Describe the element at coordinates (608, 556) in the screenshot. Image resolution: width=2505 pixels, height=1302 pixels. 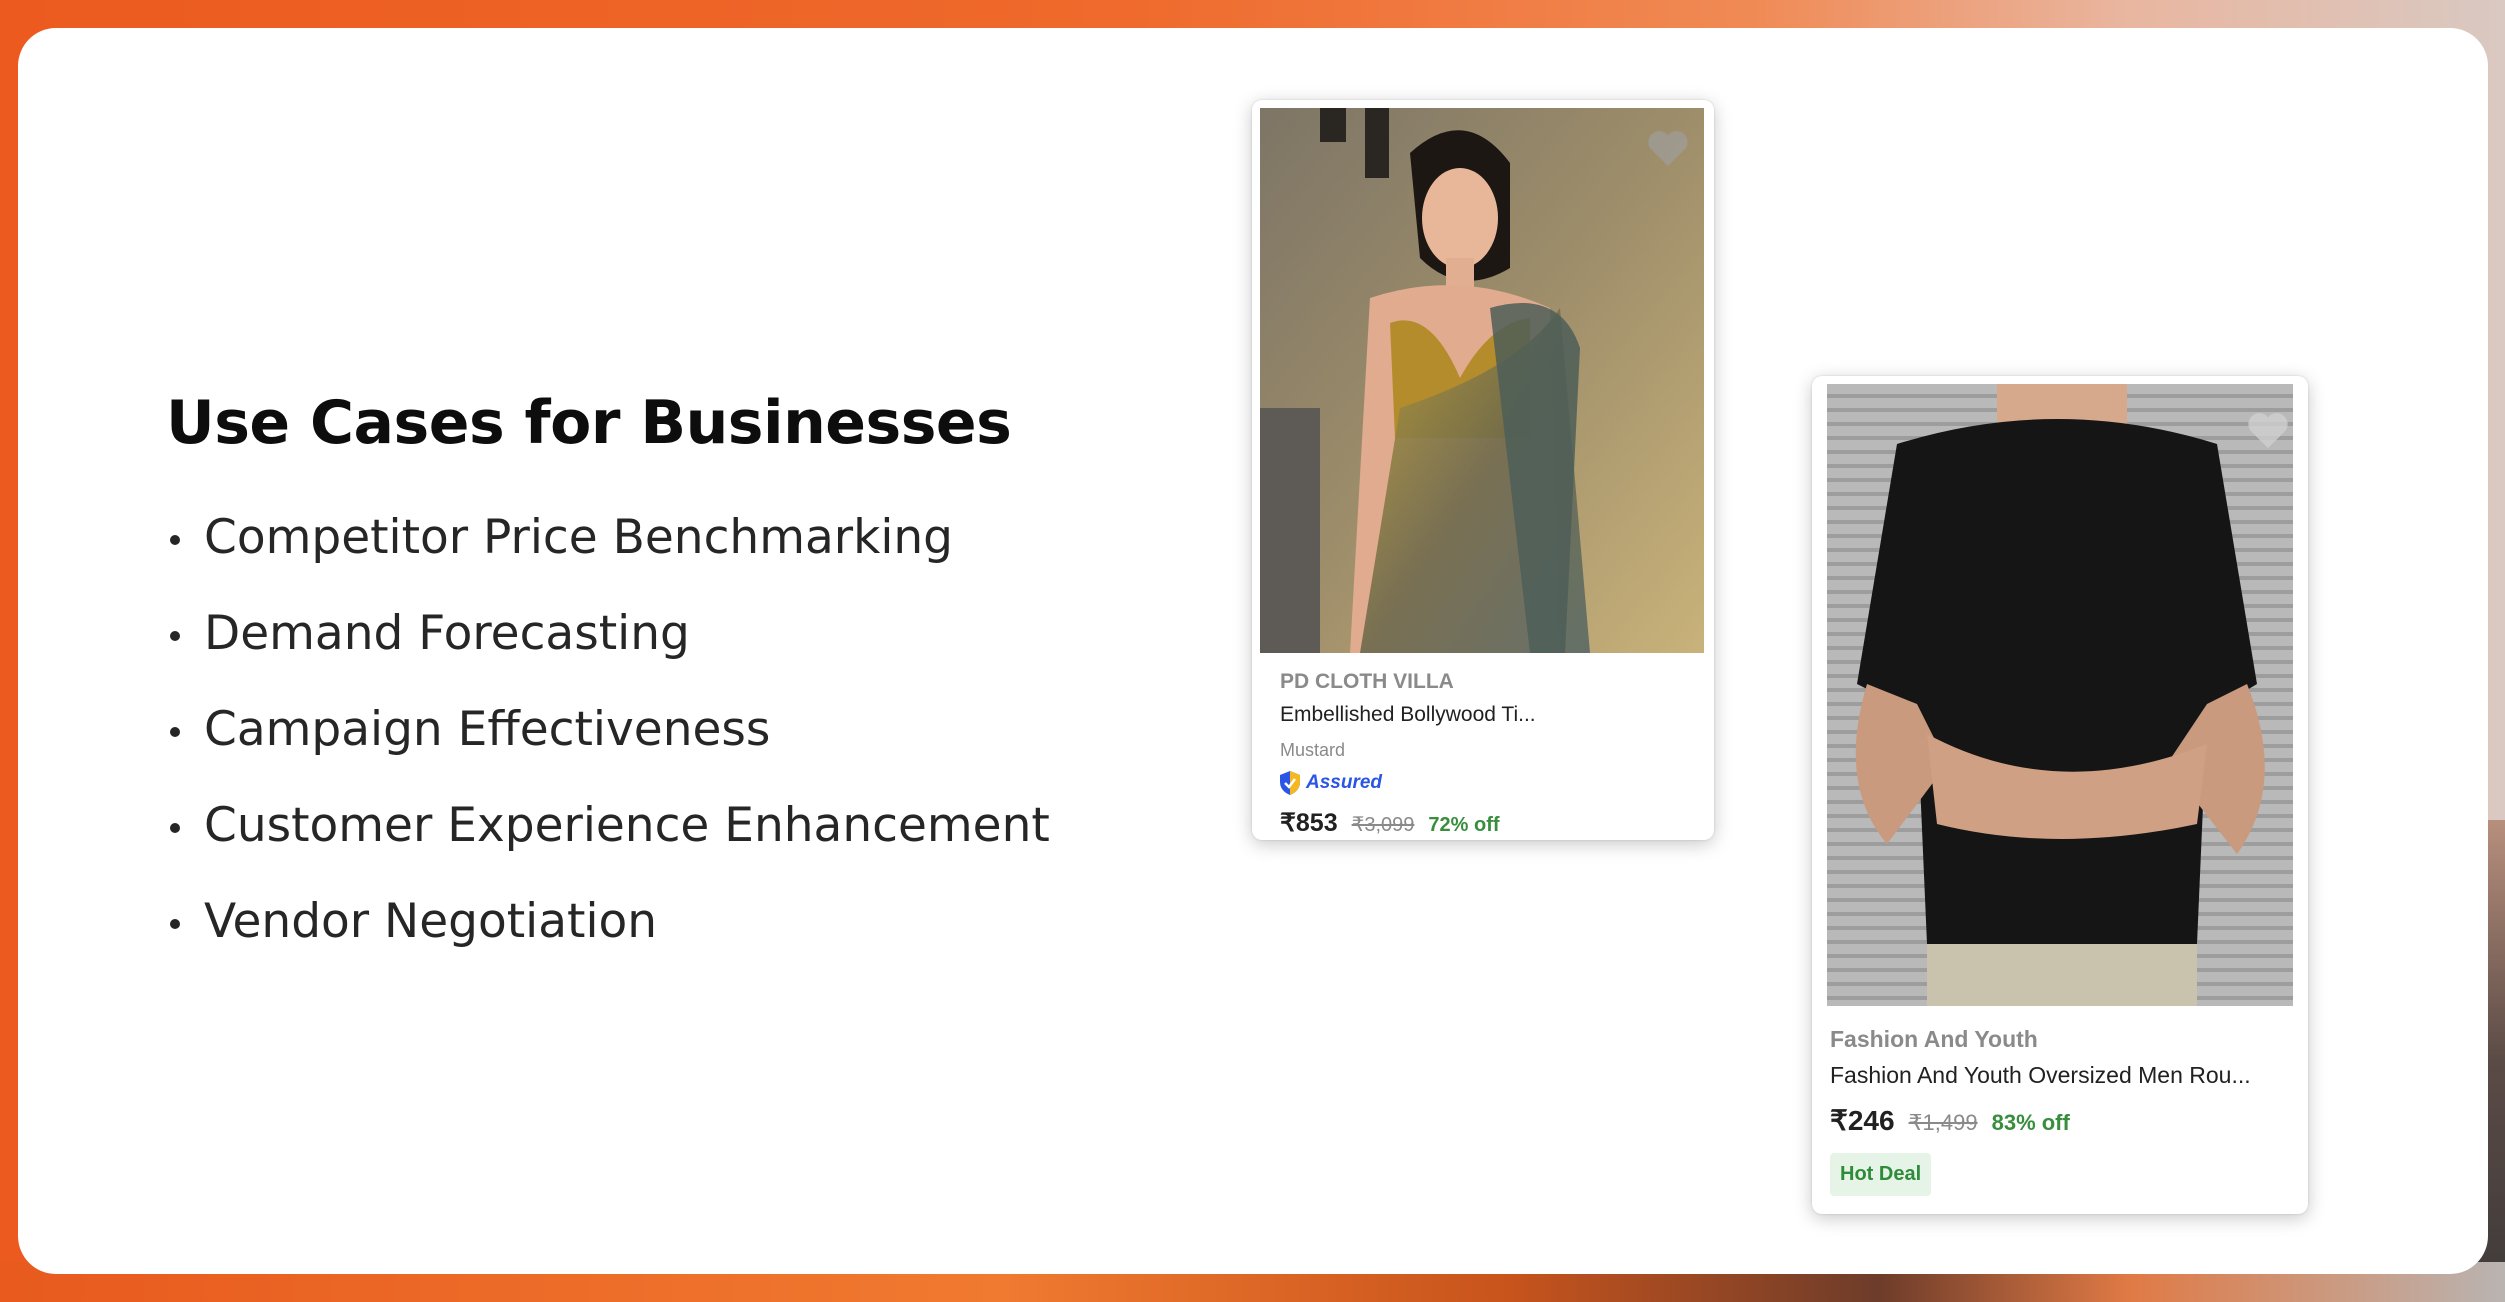
I see `list-item: Competitor Price Benchmarking` at that location.